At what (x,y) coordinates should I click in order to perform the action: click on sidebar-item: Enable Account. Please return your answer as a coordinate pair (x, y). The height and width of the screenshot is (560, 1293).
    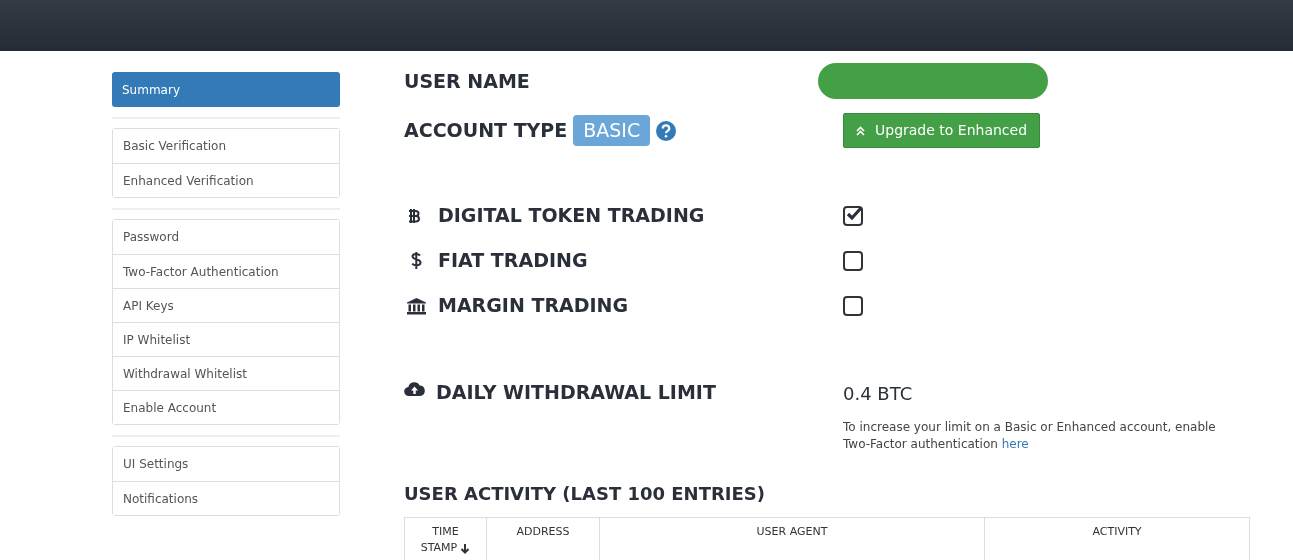
    Looking at the image, I should click on (226, 407).